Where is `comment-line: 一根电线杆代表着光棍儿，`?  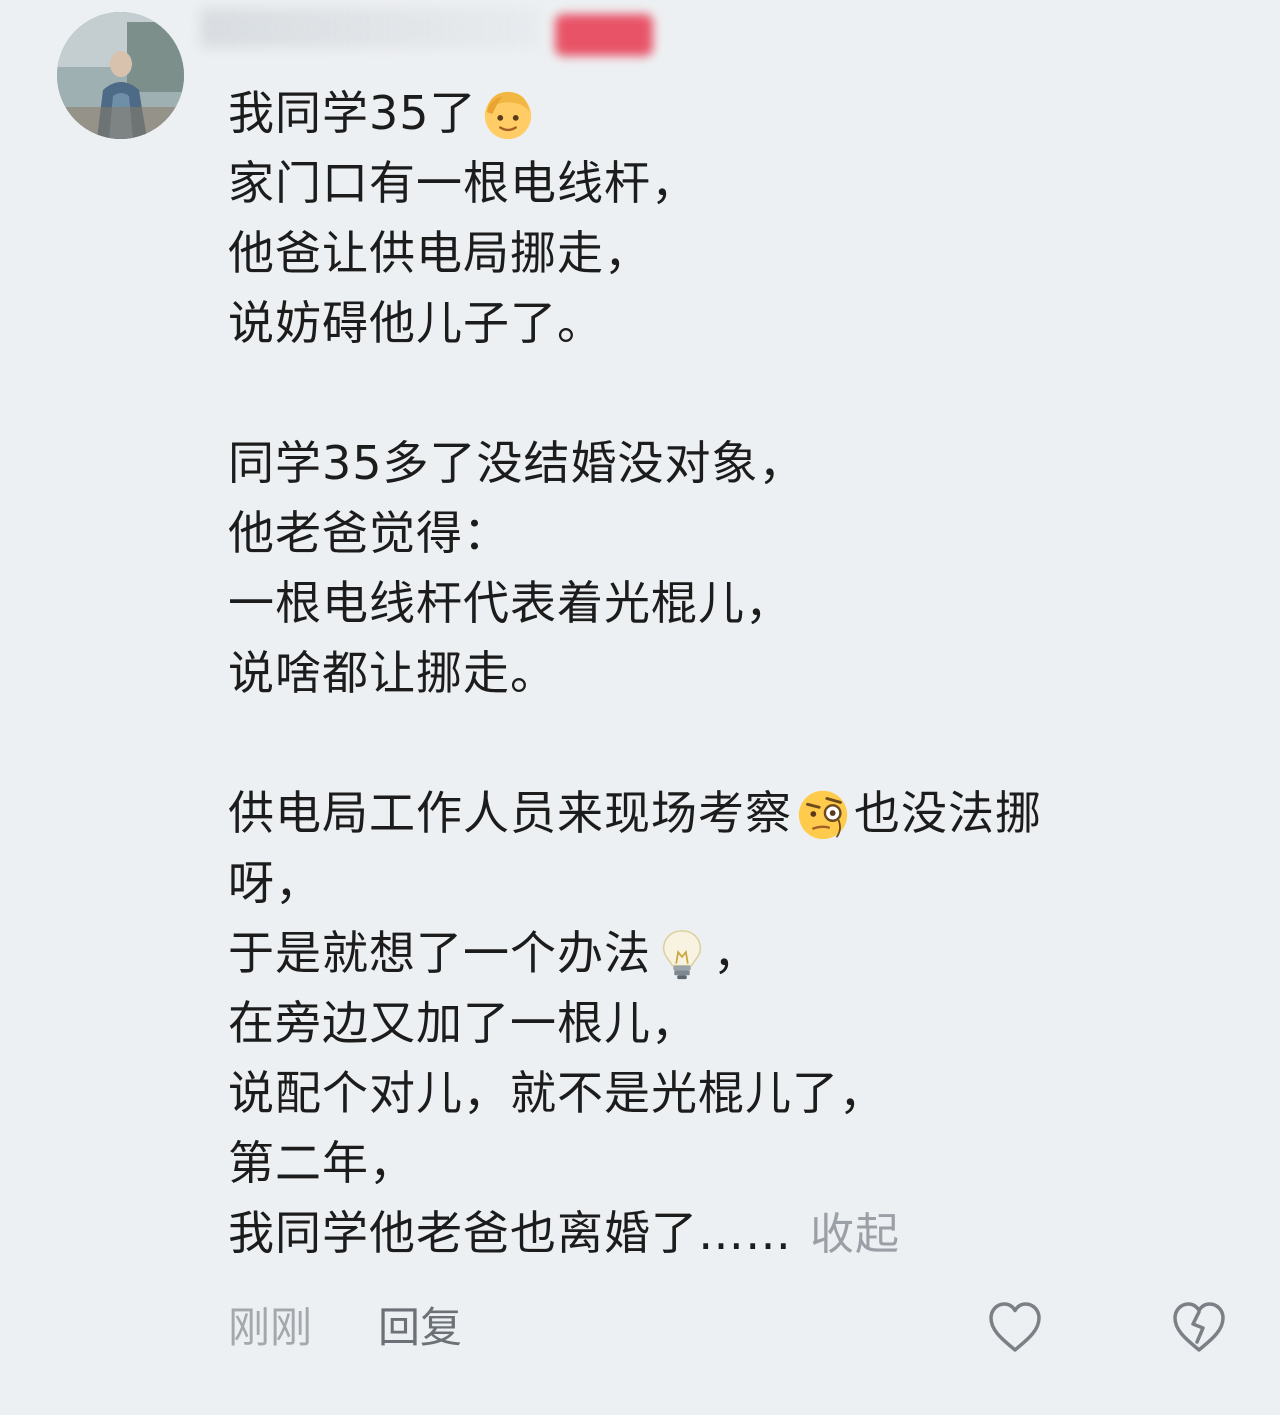 comment-line: 一根电线杆代表着光棍儿， is located at coordinates (510, 603).